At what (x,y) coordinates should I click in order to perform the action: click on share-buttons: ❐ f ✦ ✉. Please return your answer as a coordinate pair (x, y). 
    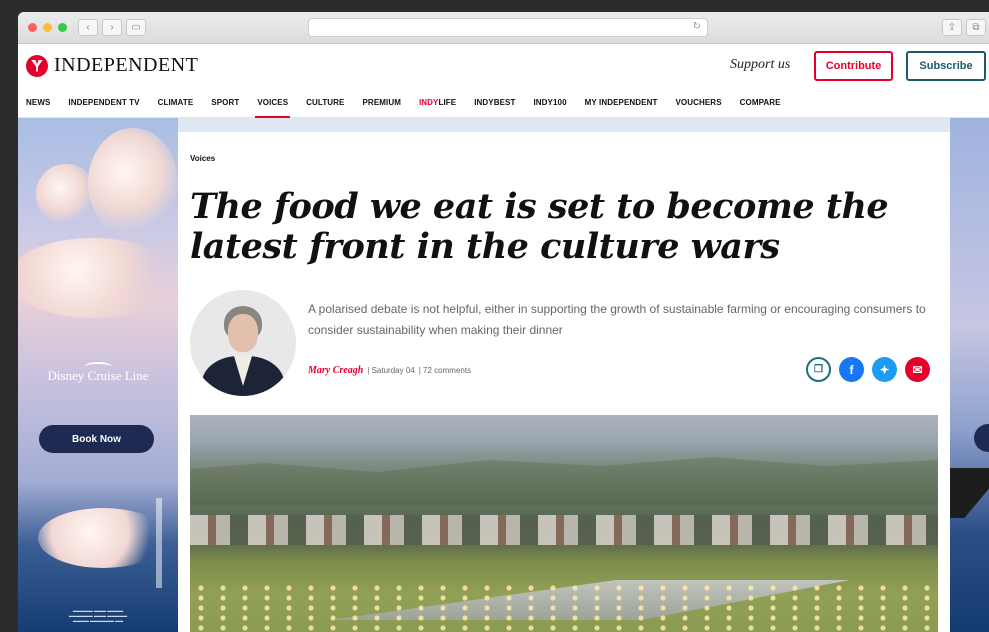
    Looking at the image, I should click on (868, 369).